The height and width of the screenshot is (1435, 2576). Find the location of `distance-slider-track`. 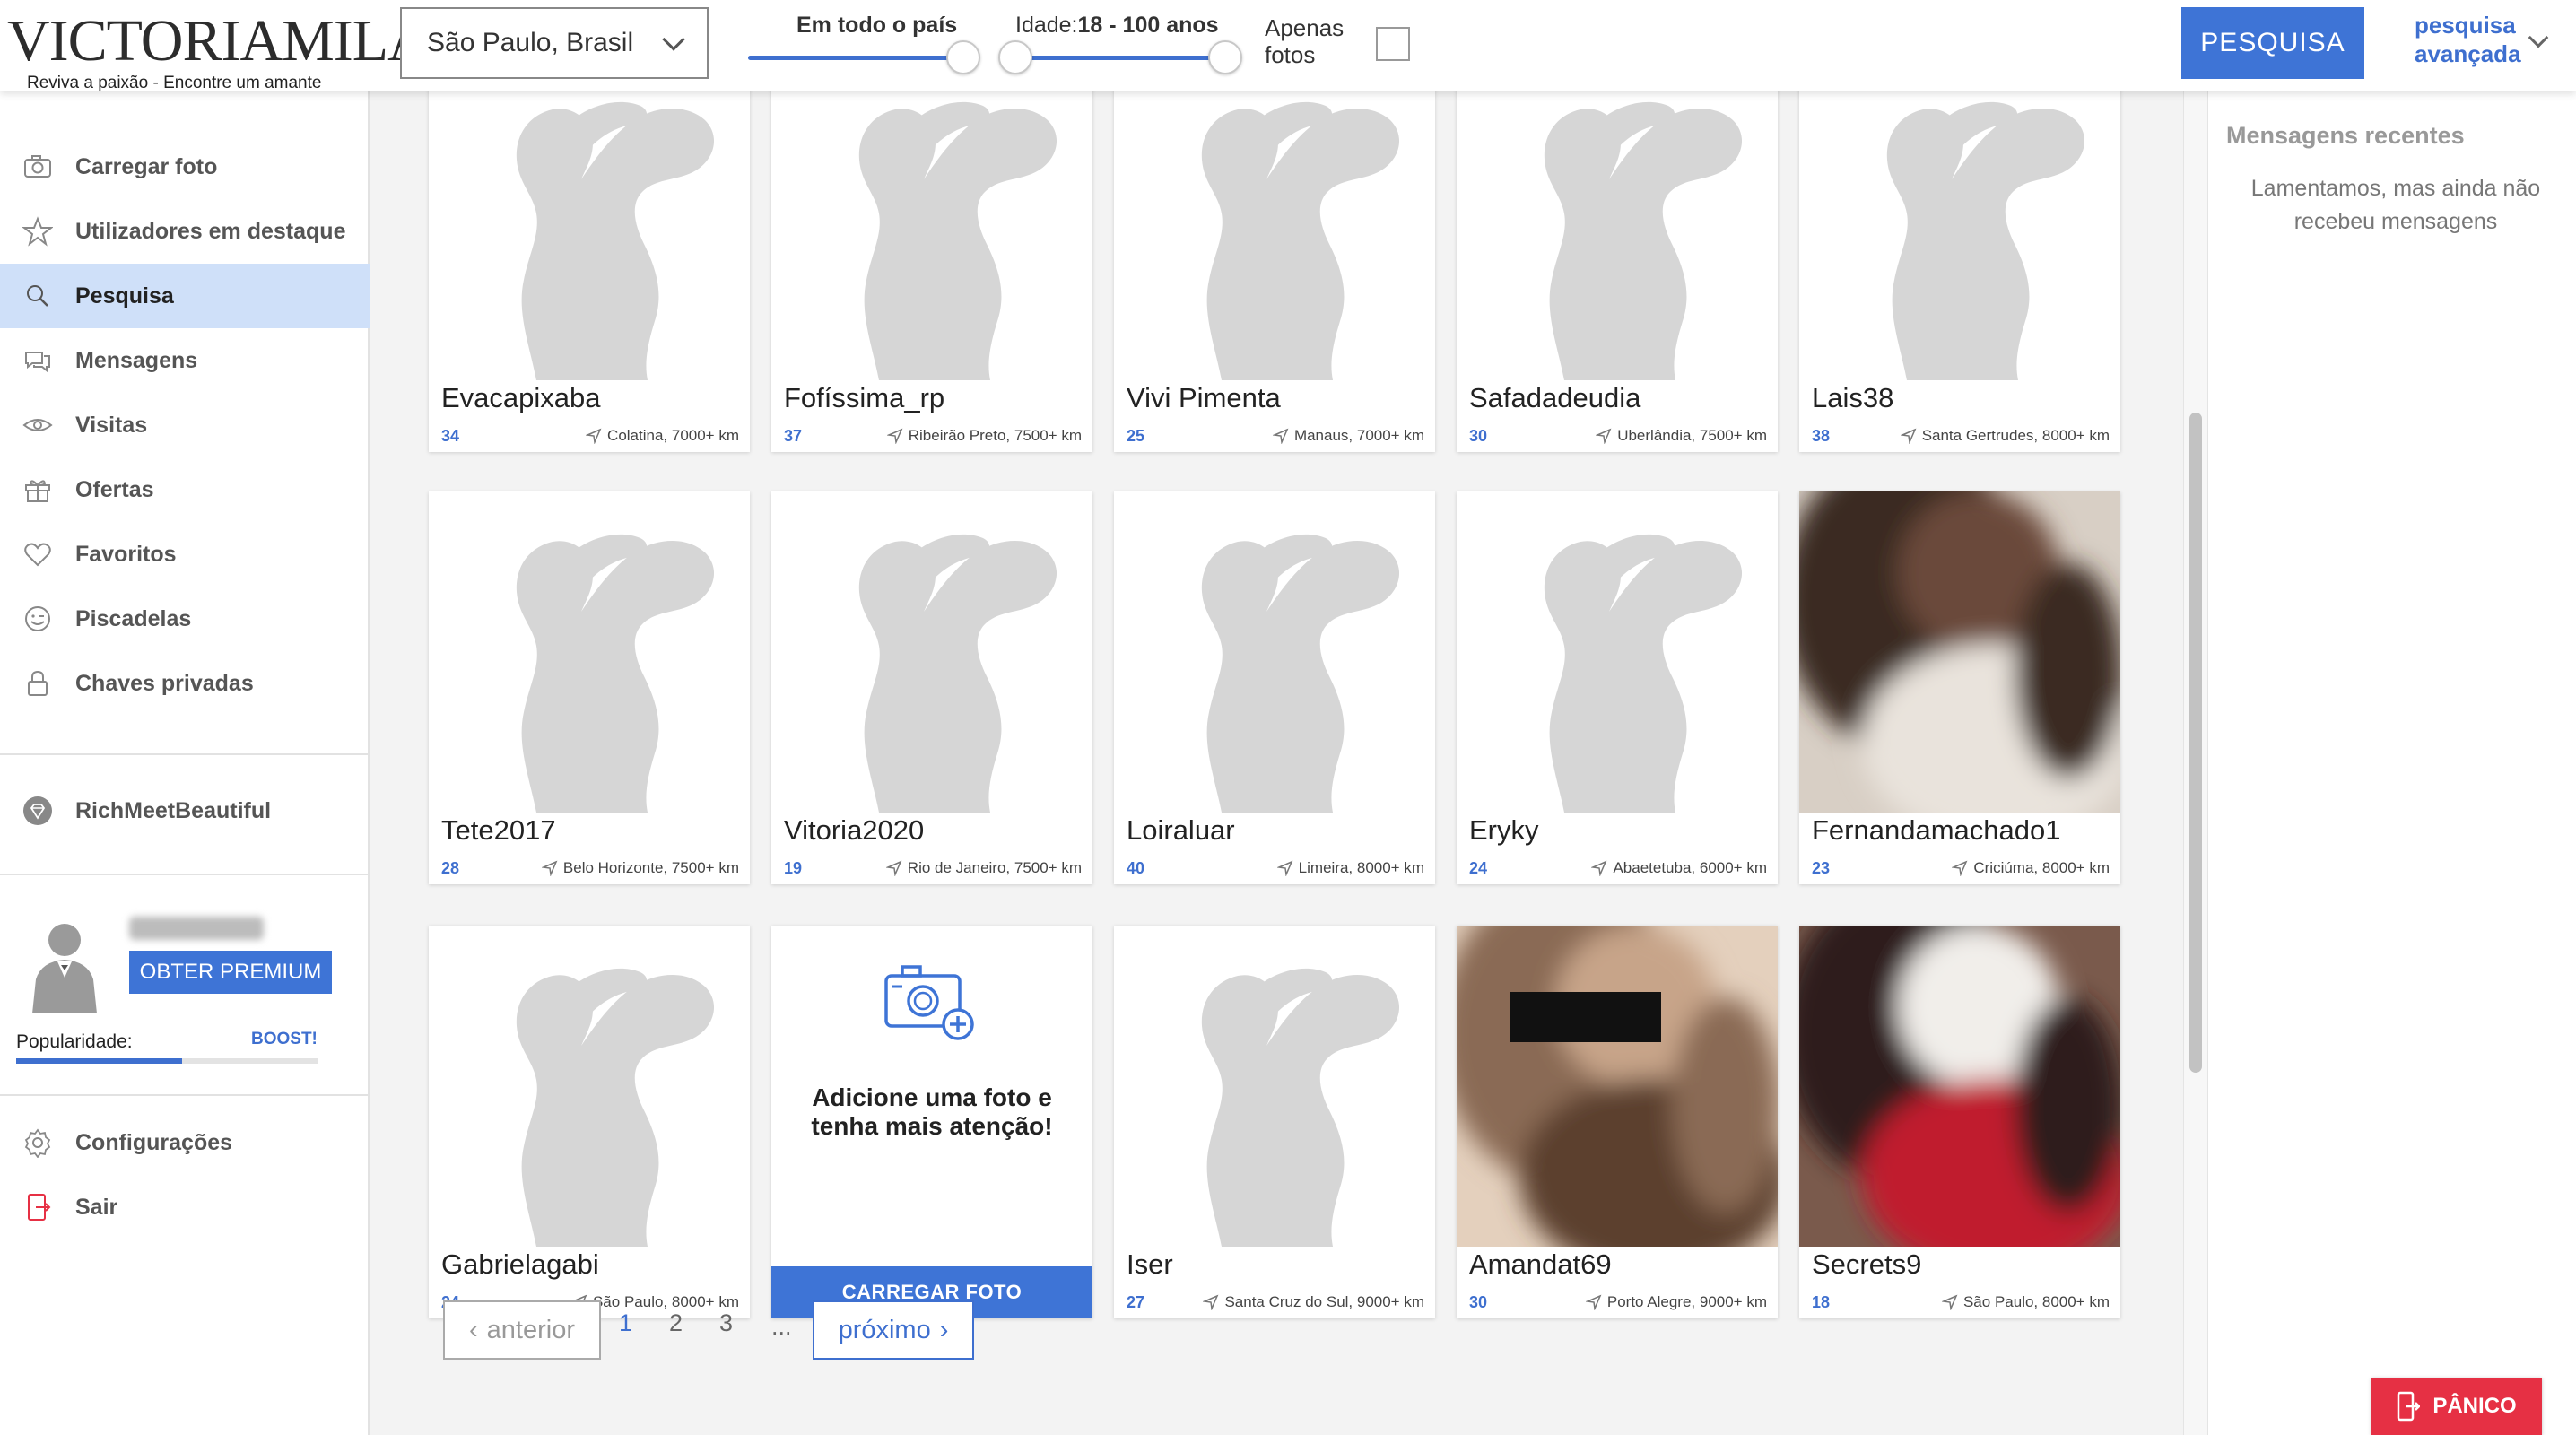

distance-slider-track is located at coordinates (855, 58).